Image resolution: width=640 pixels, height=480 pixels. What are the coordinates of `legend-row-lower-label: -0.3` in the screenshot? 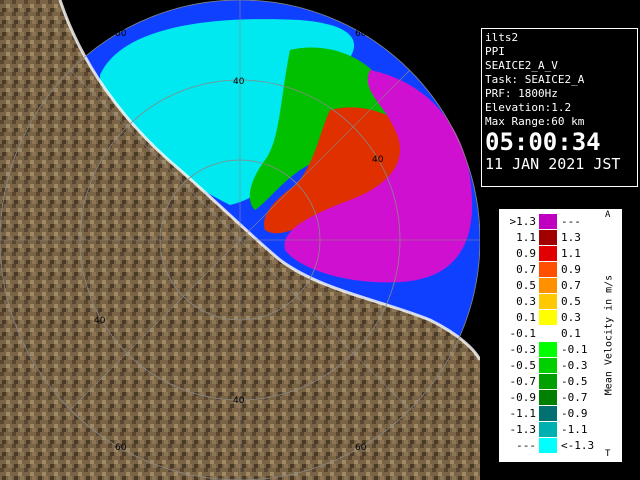 It's located at (523, 349).